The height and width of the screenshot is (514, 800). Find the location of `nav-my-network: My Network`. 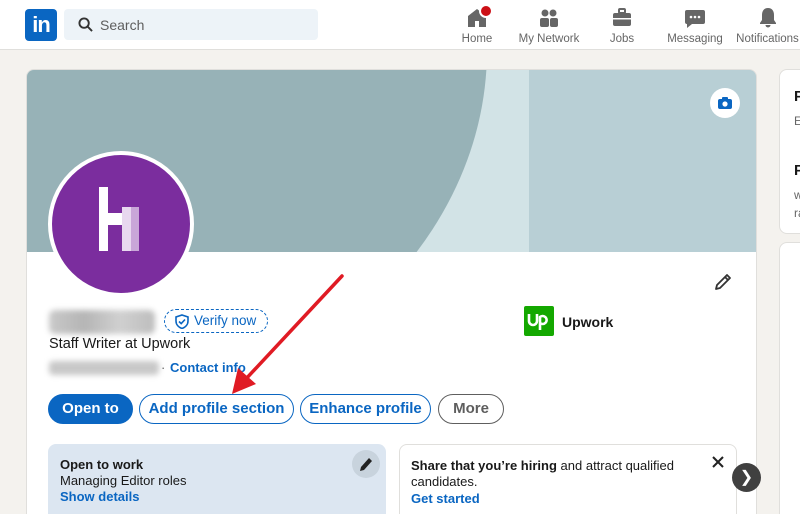

nav-my-network: My Network is located at coordinates (549, 26).